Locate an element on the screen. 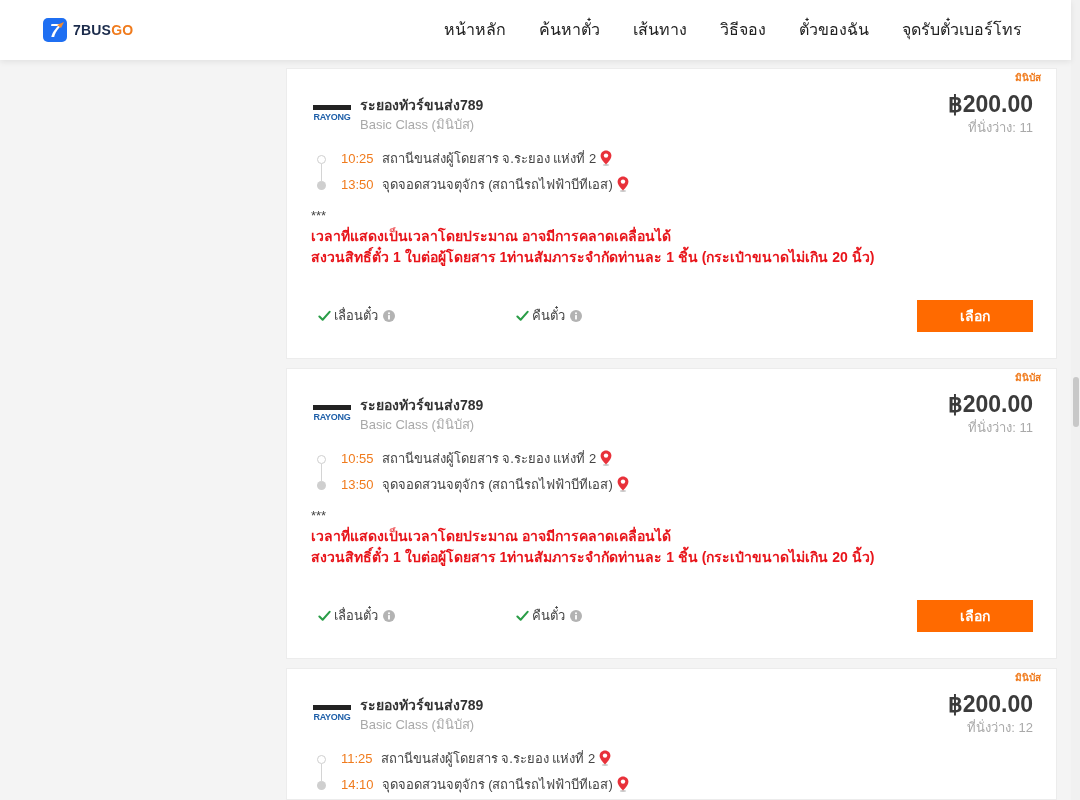 This screenshot has width=1080, height=800. nav-link: ตั๋วของฉัน is located at coordinates (834, 30).